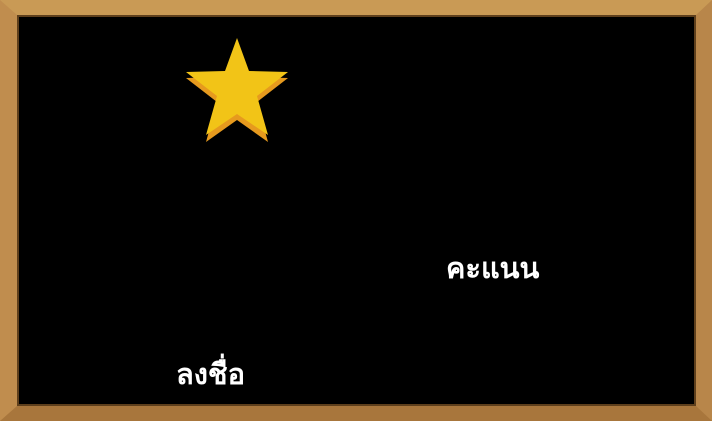 The height and width of the screenshot is (421, 712). What do you see at coordinates (237, 90) in the screenshot?
I see `star-icon` at bounding box center [237, 90].